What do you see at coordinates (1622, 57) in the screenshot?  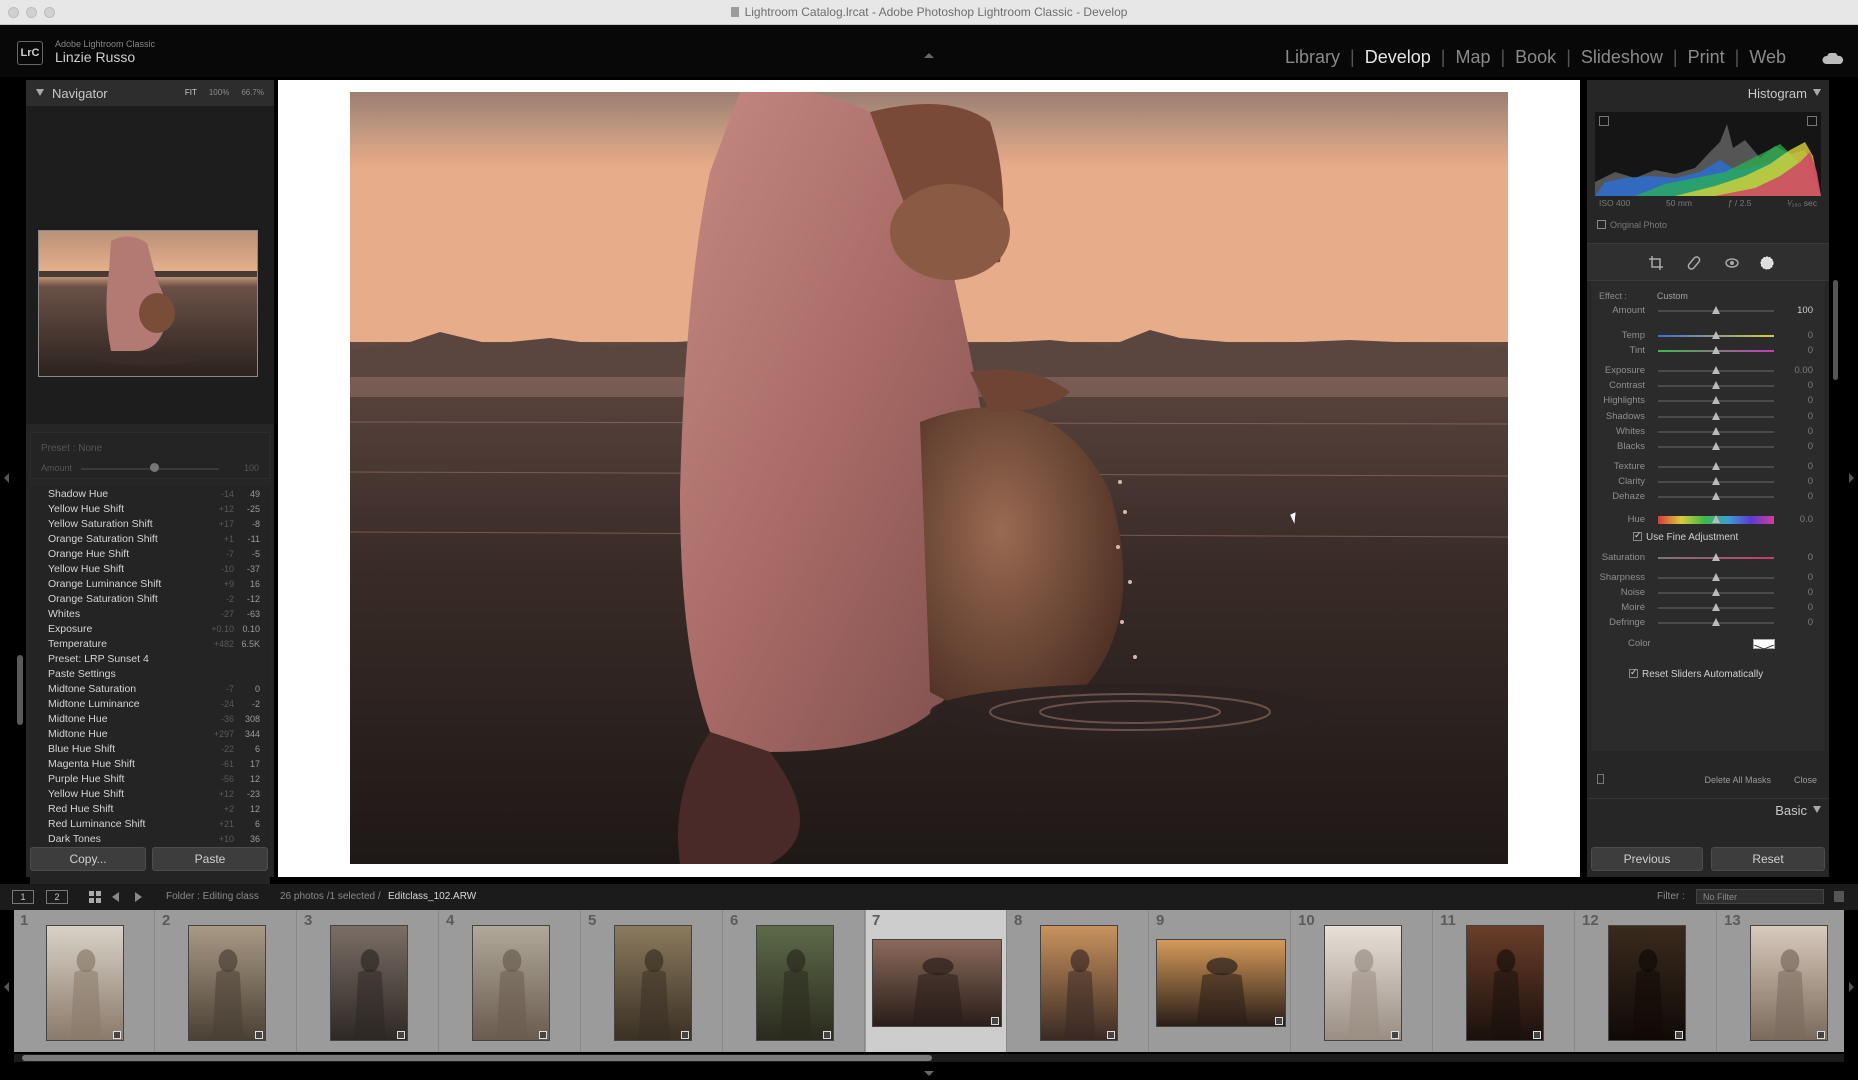 I see `module-slideshow: Slideshow` at bounding box center [1622, 57].